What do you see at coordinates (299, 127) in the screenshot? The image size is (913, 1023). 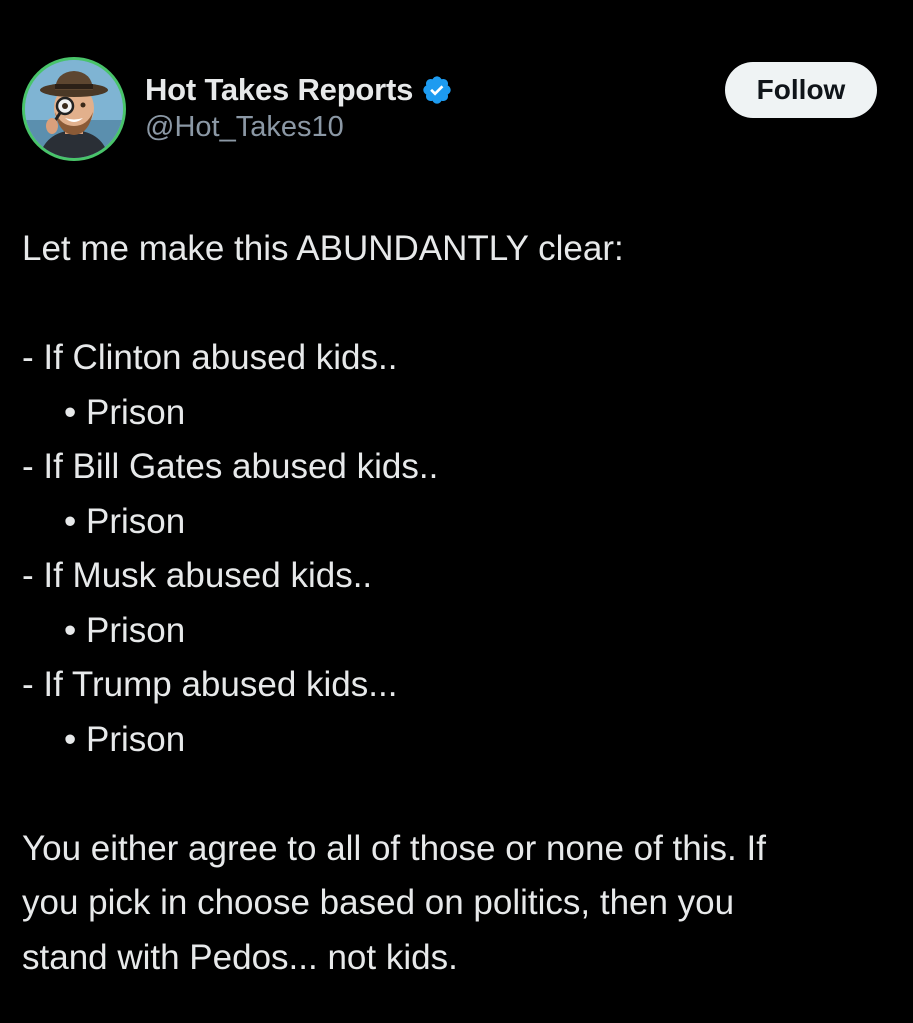 I see `user-handle: @Hot_Takes10` at bounding box center [299, 127].